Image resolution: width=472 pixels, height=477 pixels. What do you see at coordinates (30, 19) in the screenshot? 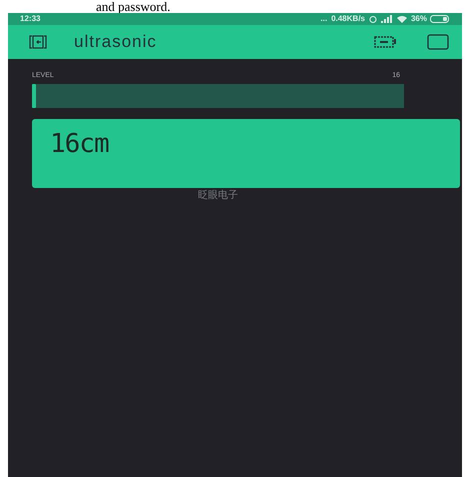
I see `status-time: 12:33` at bounding box center [30, 19].